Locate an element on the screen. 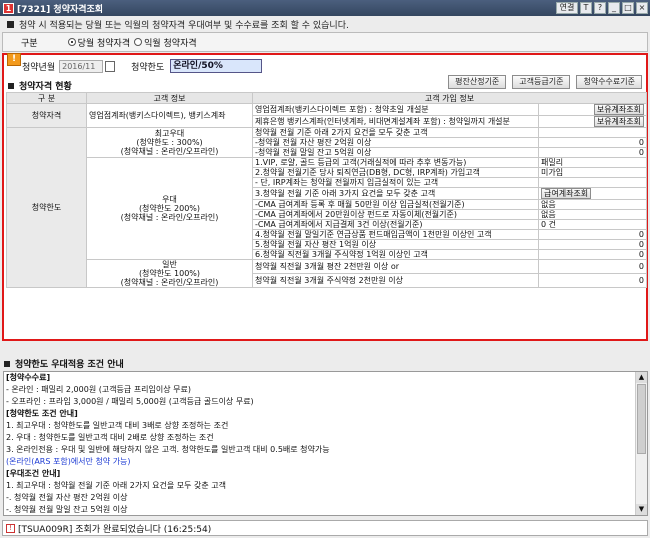 The image size is (650, 538). criteria-buttons: 평잔산정기준 고객등급기준 청약수수료기준 is located at coordinates (545, 82).